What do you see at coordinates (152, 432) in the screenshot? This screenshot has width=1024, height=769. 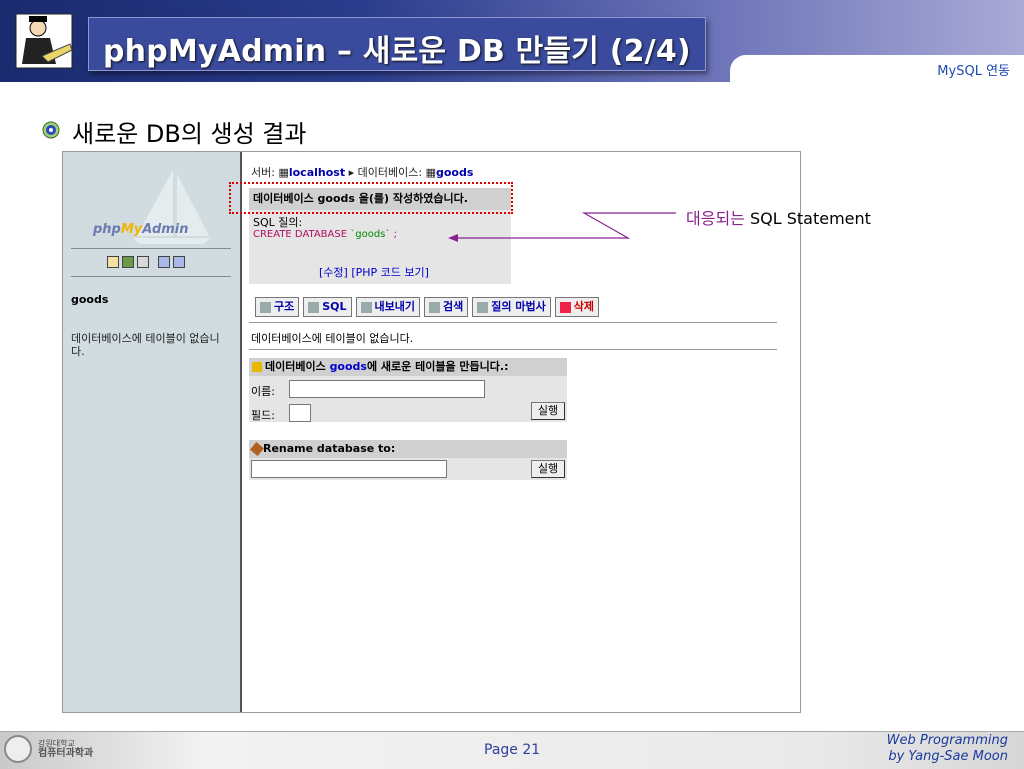 I see `pma-left-frame: phpMyAdmin goods 데이터베이스에 테이블이 없습니다.` at bounding box center [152, 432].